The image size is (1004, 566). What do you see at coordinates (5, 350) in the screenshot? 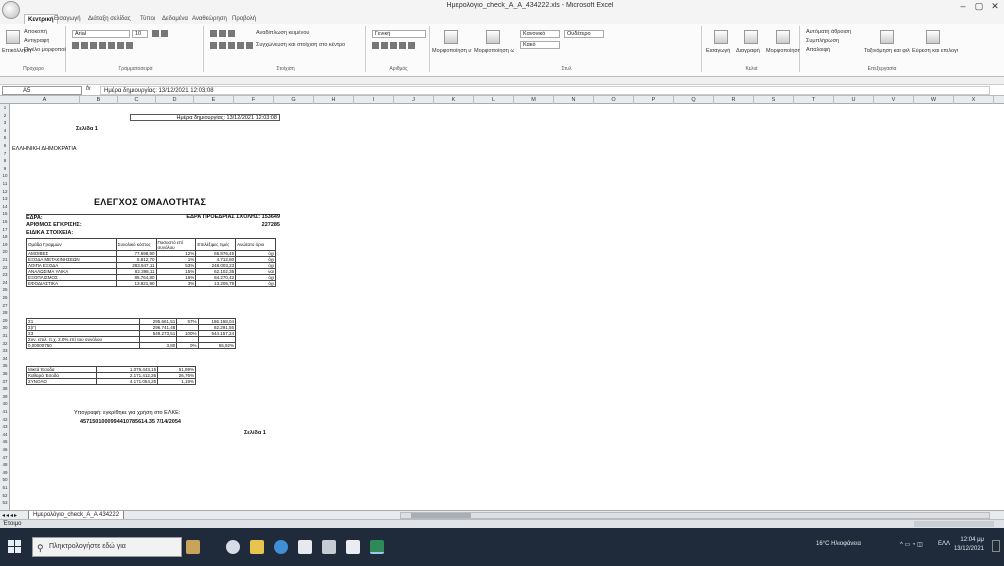
I see `row-header: 33` at bounding box center [5, 350].